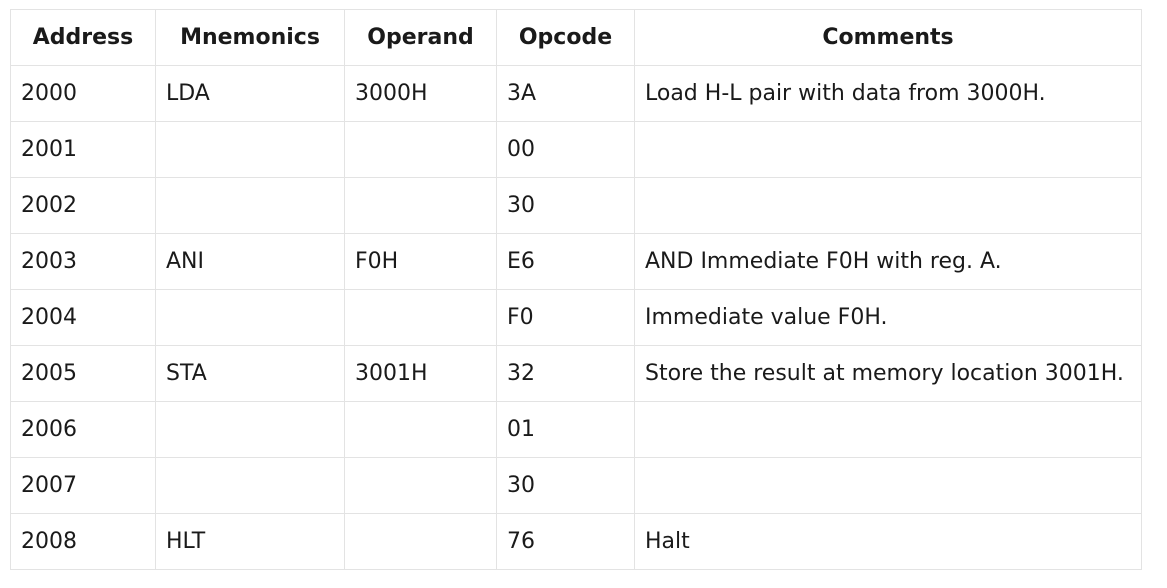  Describe the element at coordinates (83, 93) in the screenshot. I see `cell-address: 2000` at that location.